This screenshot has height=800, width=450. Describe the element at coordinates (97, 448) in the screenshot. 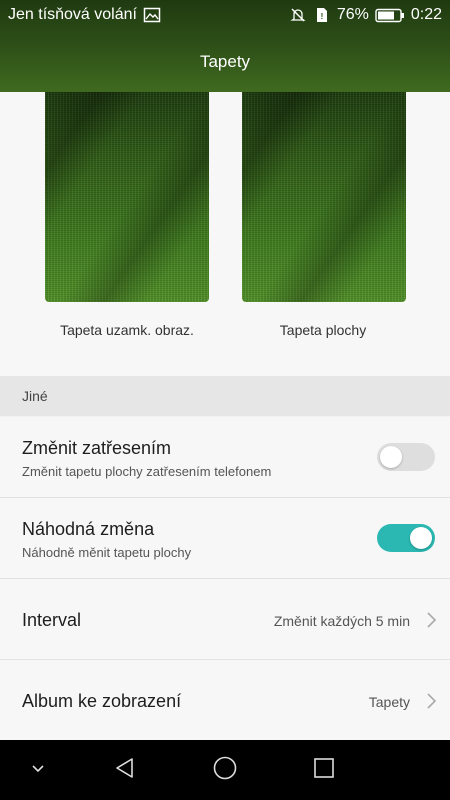

I see `setting-title: Změnit zatřesením` at that location.